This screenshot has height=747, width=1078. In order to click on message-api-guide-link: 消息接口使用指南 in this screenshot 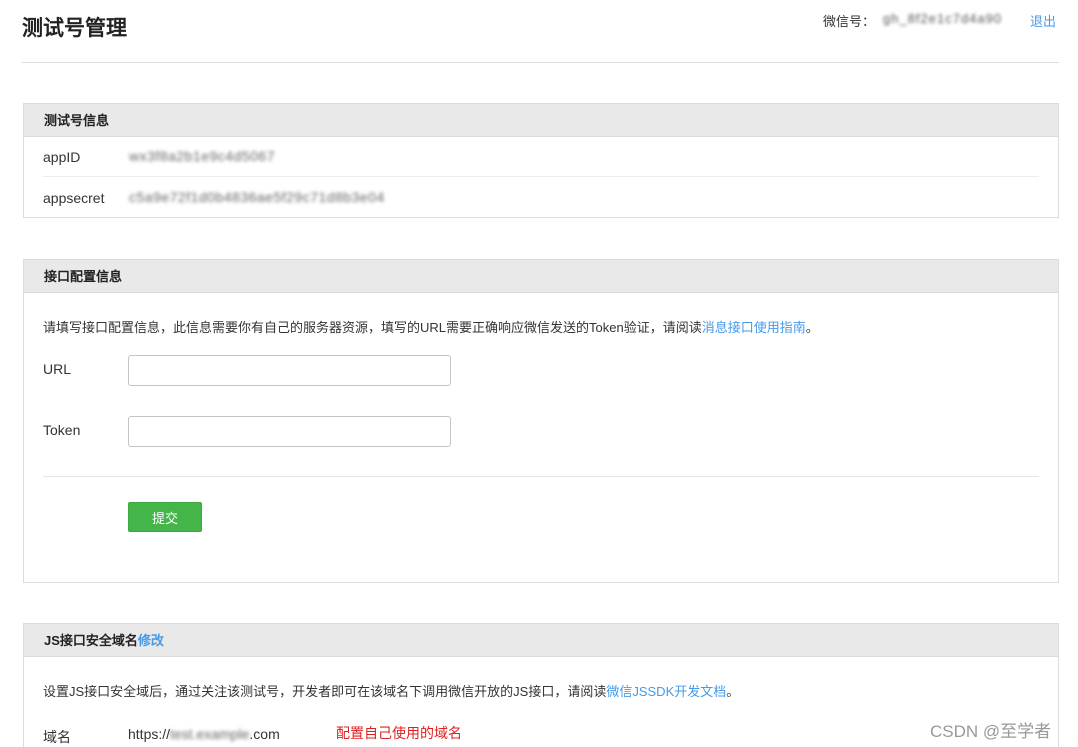, I will do `click(754, 327)`.